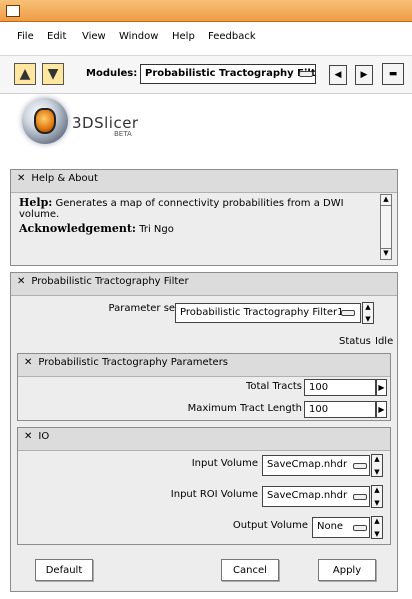 Image resolution: width=412 pixels, height=599 pixels. Describe the element at coordinates (94, 36) in the screenshot. I see `menu-view: View` at that location.